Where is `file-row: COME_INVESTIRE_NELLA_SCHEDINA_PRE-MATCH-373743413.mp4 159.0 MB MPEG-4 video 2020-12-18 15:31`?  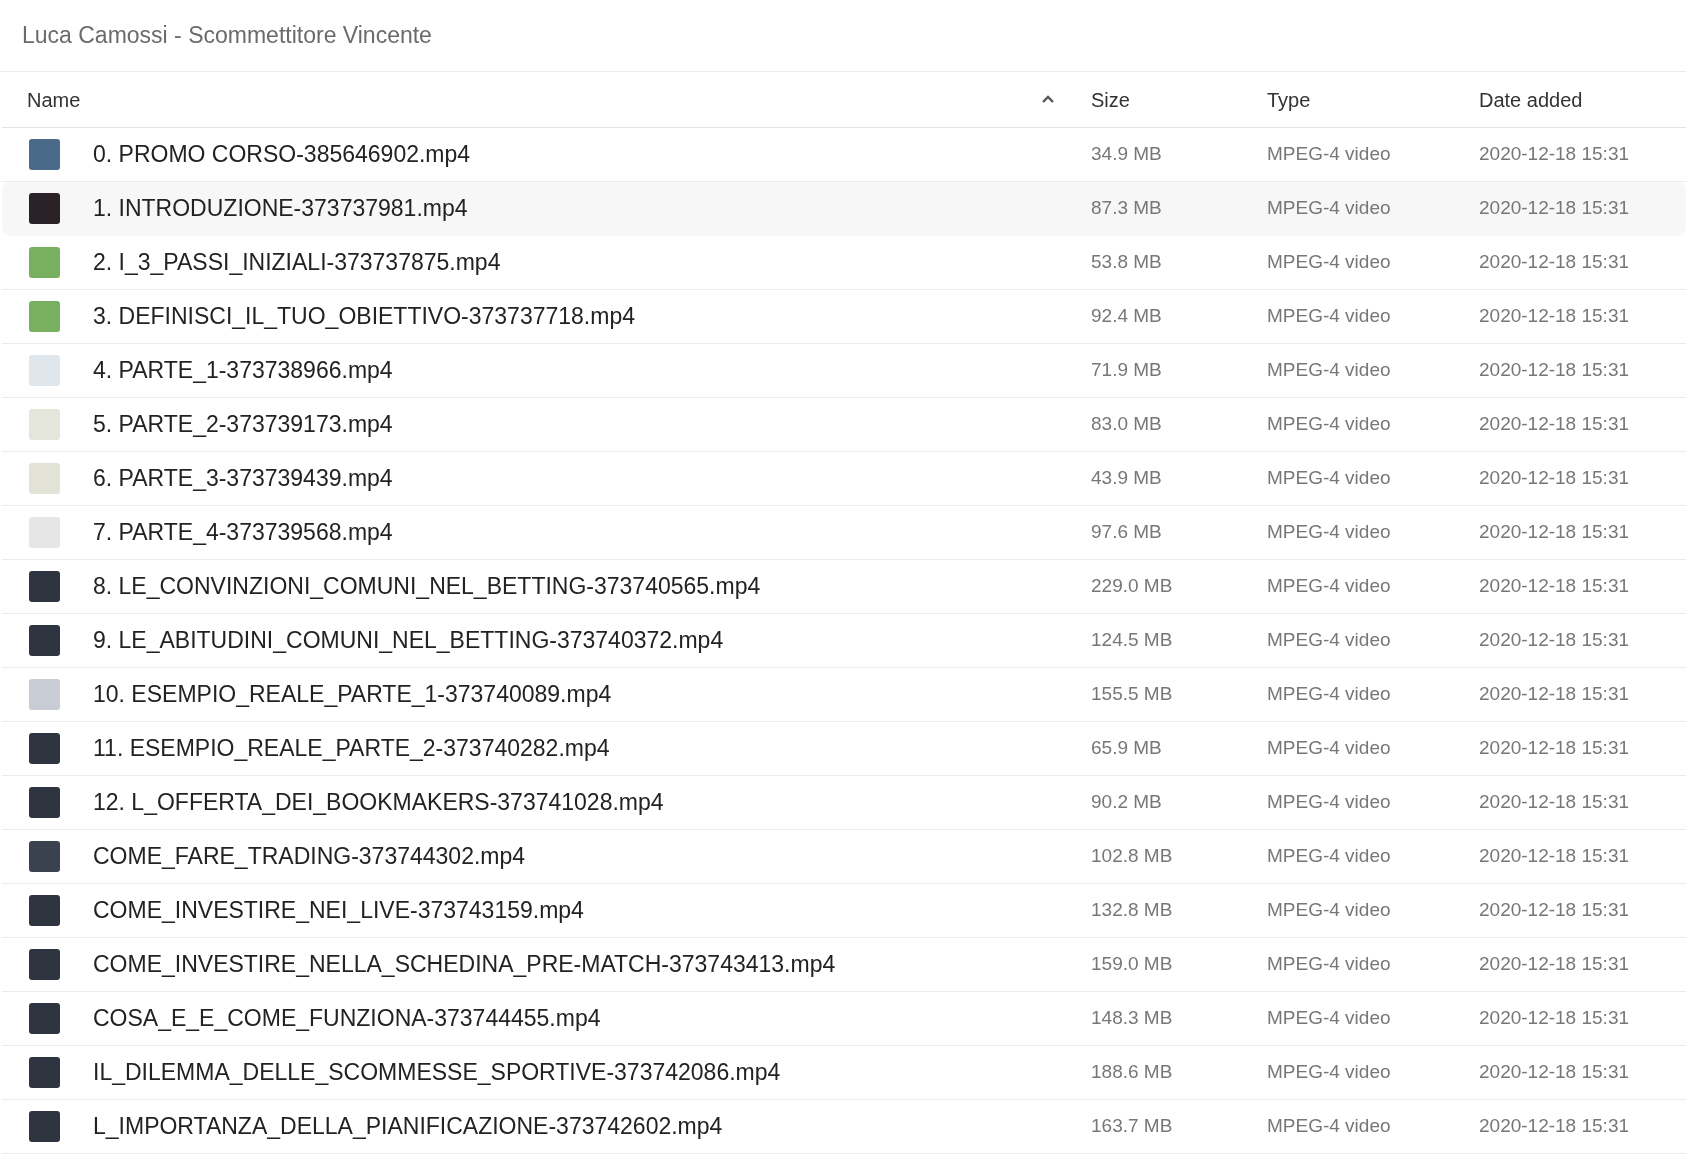 file-row: COME_INVESTIRE_NELLA_SCHEDINA_PRE-MATCH-373743413.mp4 159.0 MB MPEG-4 video 2020-12-18 15:31 is located at coordinates (844, 965).